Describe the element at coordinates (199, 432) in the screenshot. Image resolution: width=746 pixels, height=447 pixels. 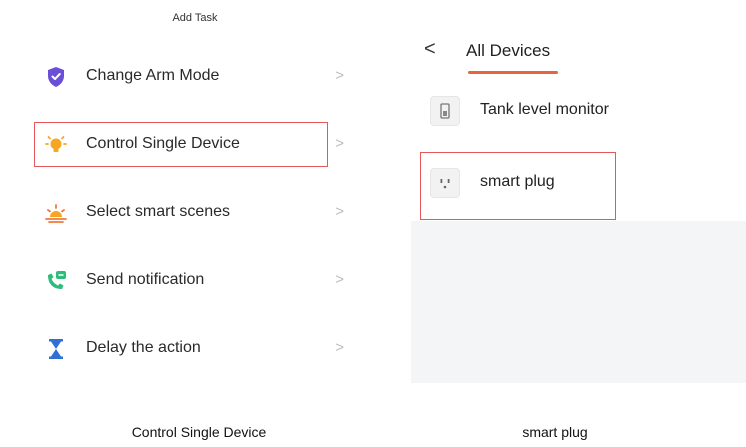
I see `caption-left: Control Single Device` at that location.